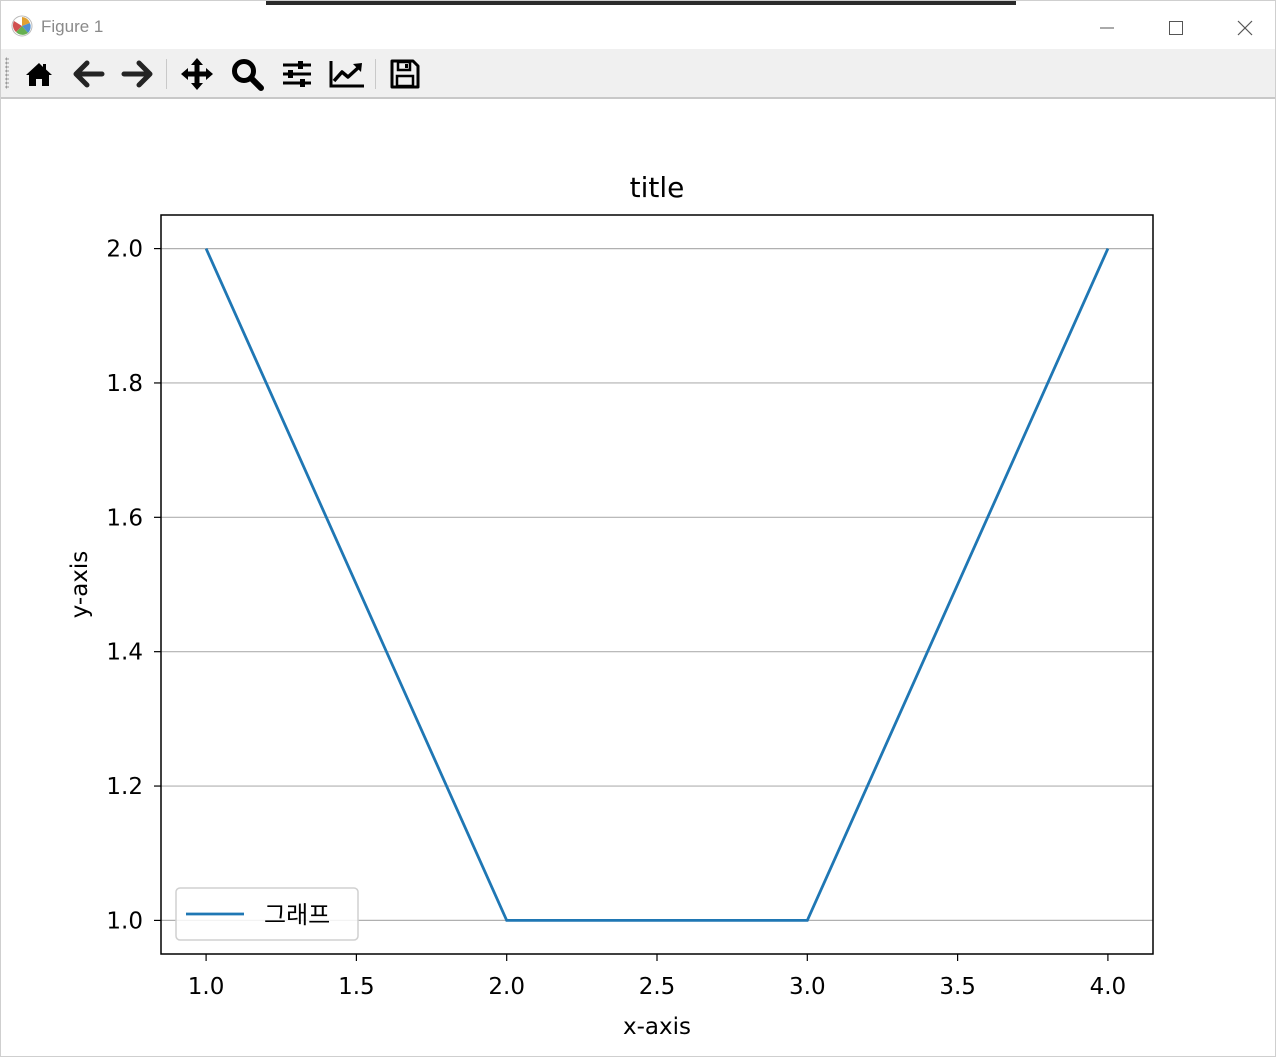  I want to click on close-icon, so click(1245, 28).